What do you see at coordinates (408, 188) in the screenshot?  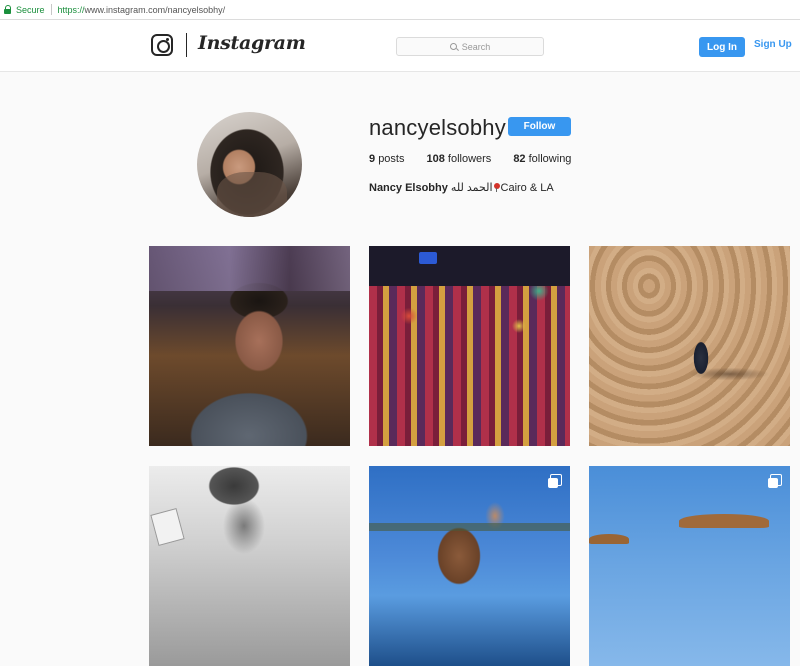 I see `bio-full-name: Nancy Elsobhy` at bounding box center [408, 188].